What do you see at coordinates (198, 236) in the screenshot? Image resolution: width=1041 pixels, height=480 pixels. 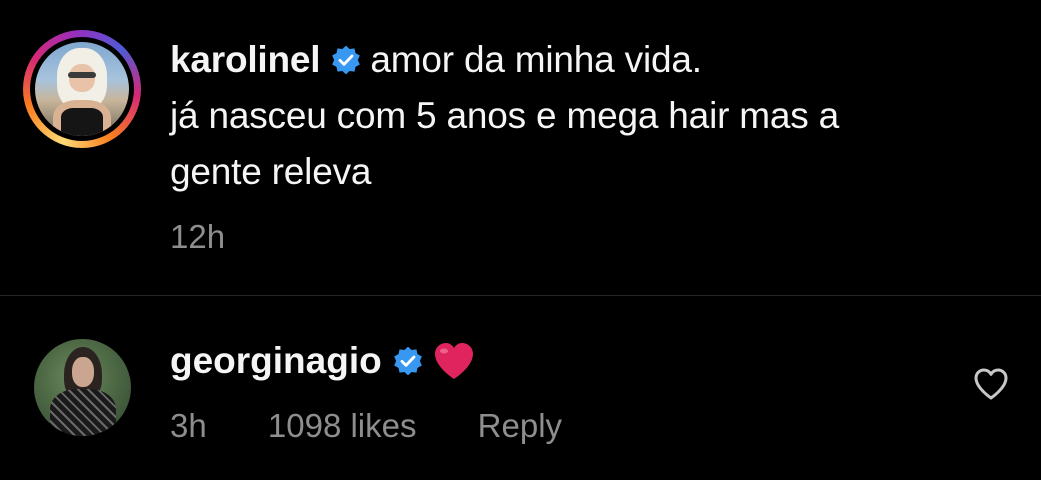 I see `timestamp: 12h` at bounding box center [198, 236].